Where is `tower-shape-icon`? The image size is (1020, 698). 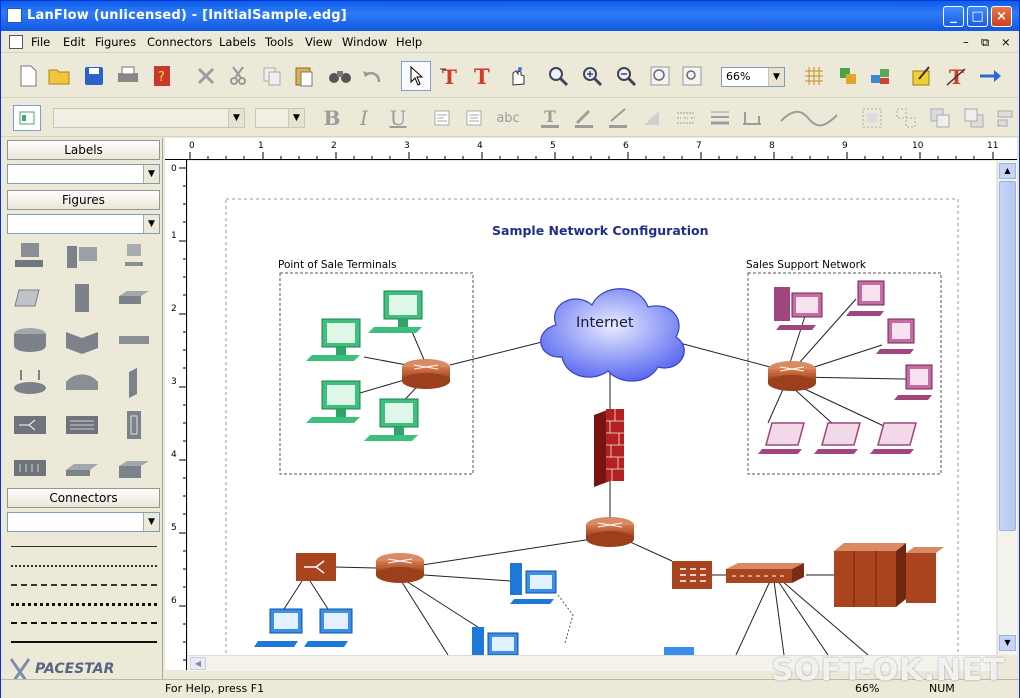
tower-shape-icon is located at coordinates (82, 299).